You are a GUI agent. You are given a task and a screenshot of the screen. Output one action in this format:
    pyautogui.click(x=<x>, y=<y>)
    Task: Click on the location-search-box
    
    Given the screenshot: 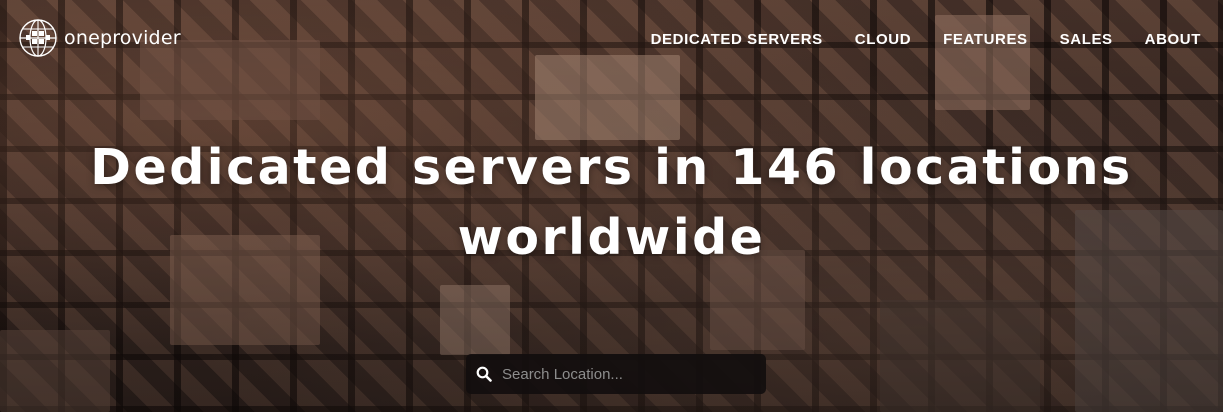 What is the action you would take?
    pyautogui.click(x=616, y=374)
    